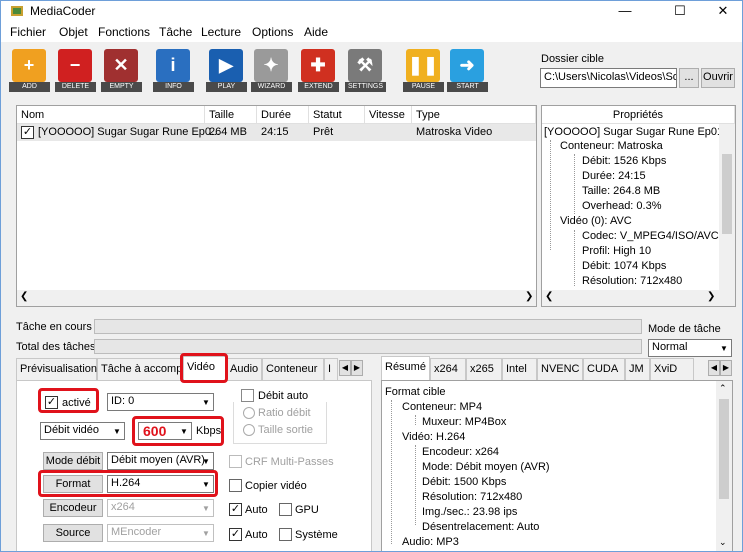 This screenshot has height=552, width=743. Describe the element at coordinates (140, 369) in the screenshot. I see `tab-task: Tâche à accomplir` at that location.